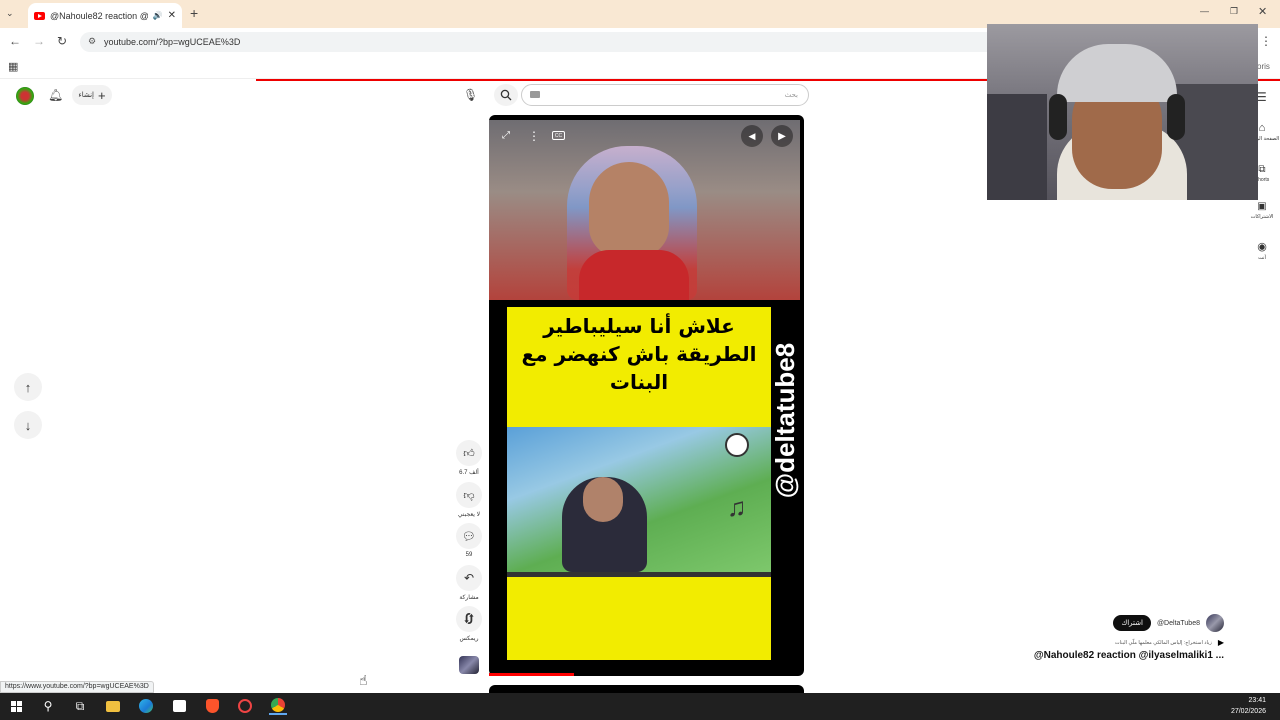  I want to click on chrome-icon, so click(278, 705).